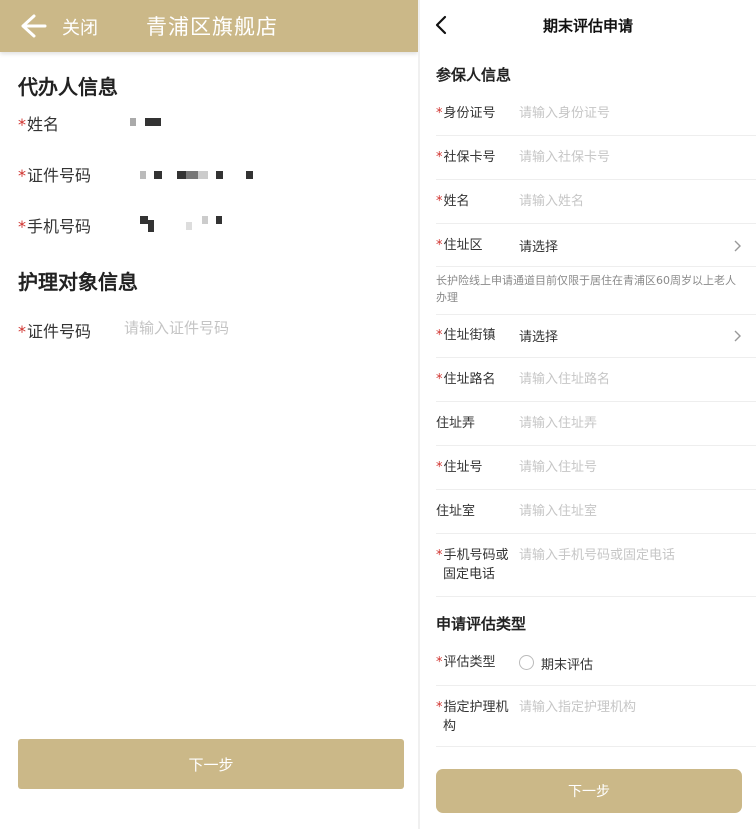  I want to click on lane-label: 住址弄, so click(456, 423).